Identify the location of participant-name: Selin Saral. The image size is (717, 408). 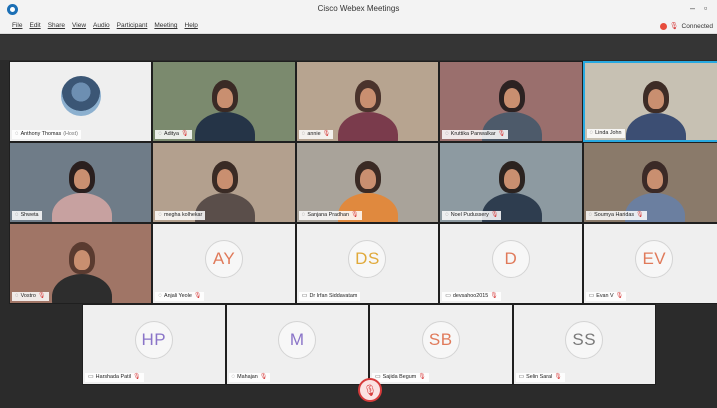
(539, 377).